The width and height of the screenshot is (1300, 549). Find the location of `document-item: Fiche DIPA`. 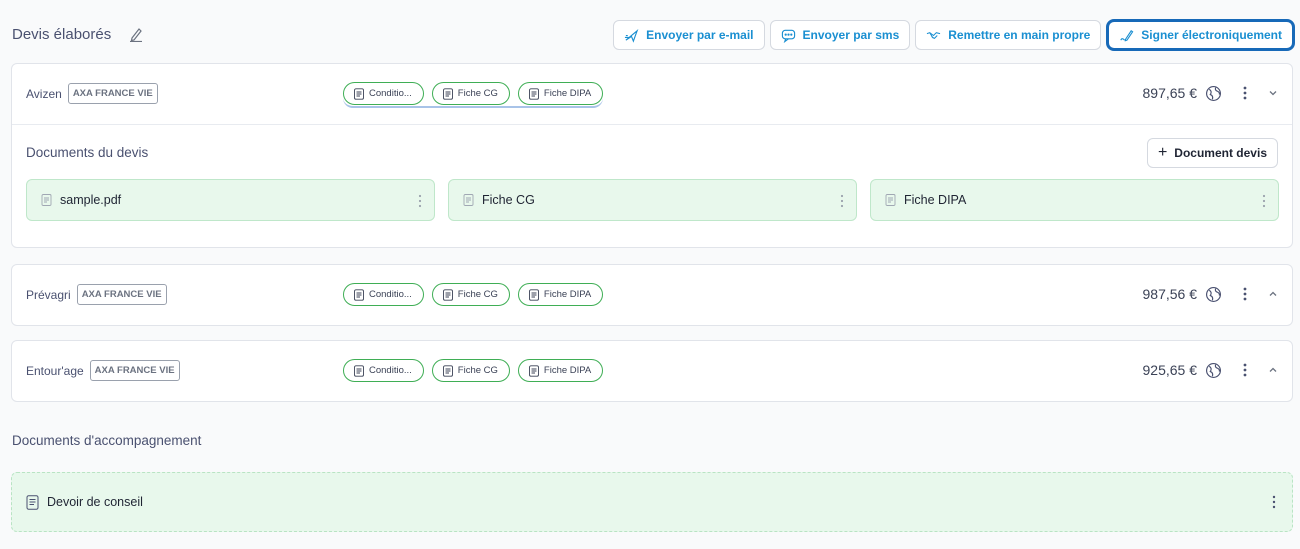

document-item: Fiche DIPA is located at coordinates (1074, 200).